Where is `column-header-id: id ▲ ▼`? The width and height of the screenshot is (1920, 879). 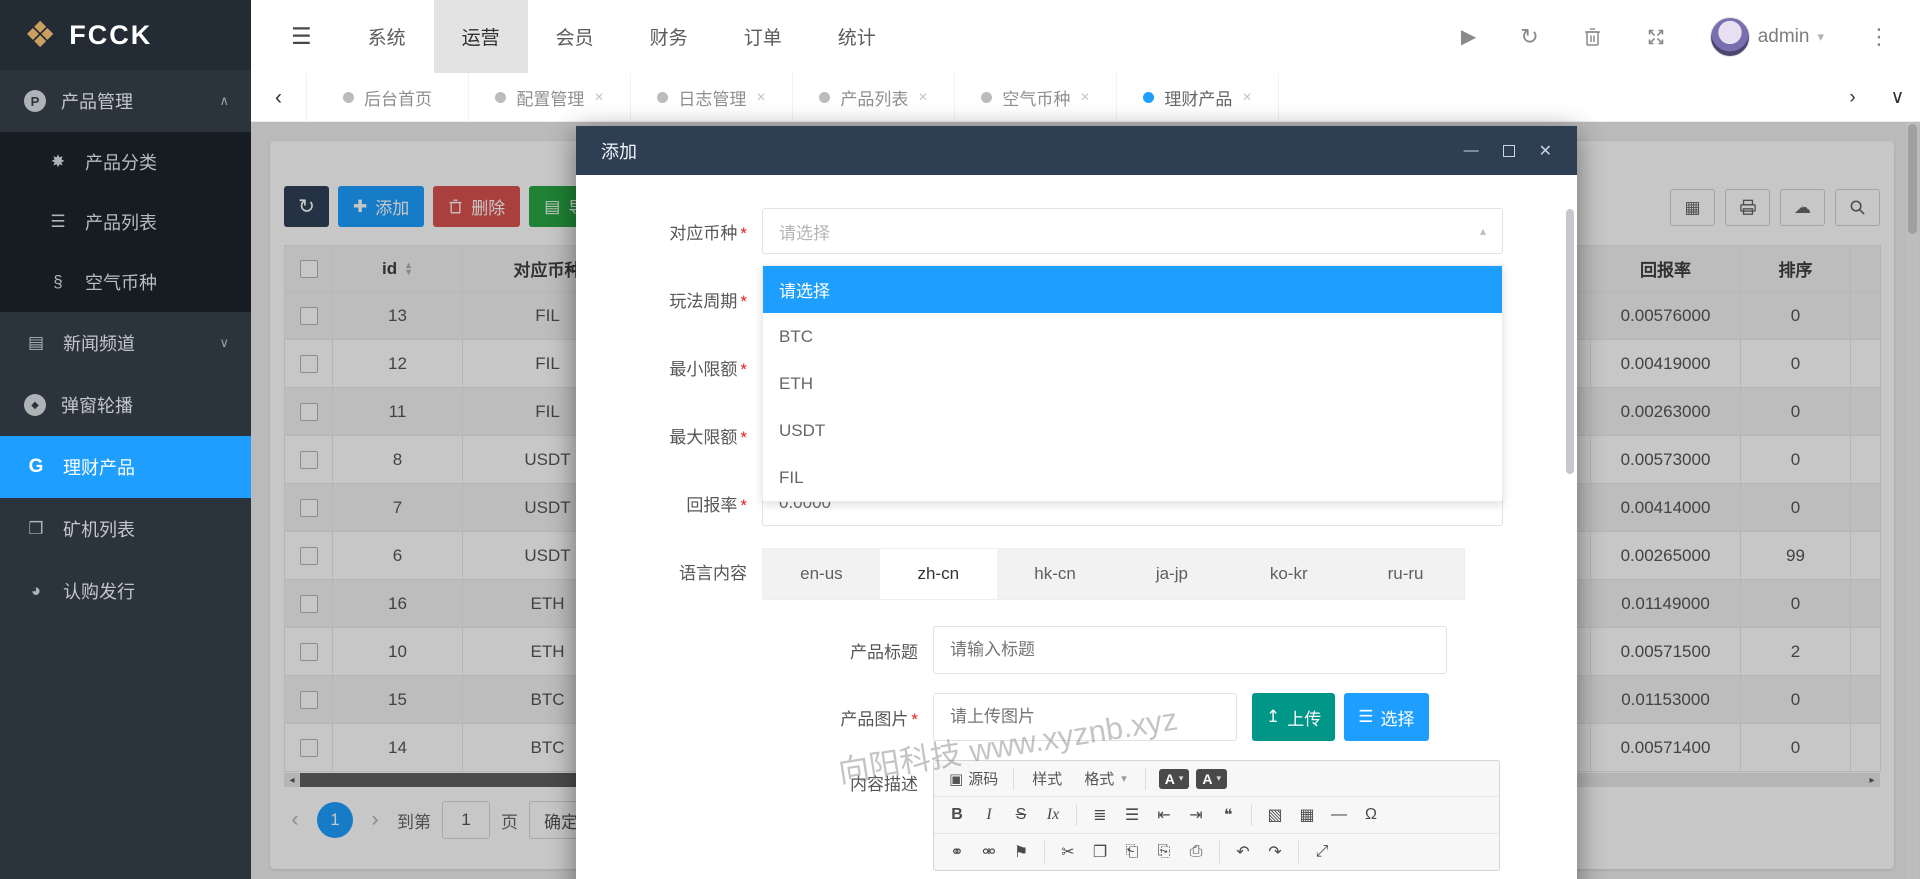 column-header-id: id ▲ ▼ is located at coordinates (397, 268).